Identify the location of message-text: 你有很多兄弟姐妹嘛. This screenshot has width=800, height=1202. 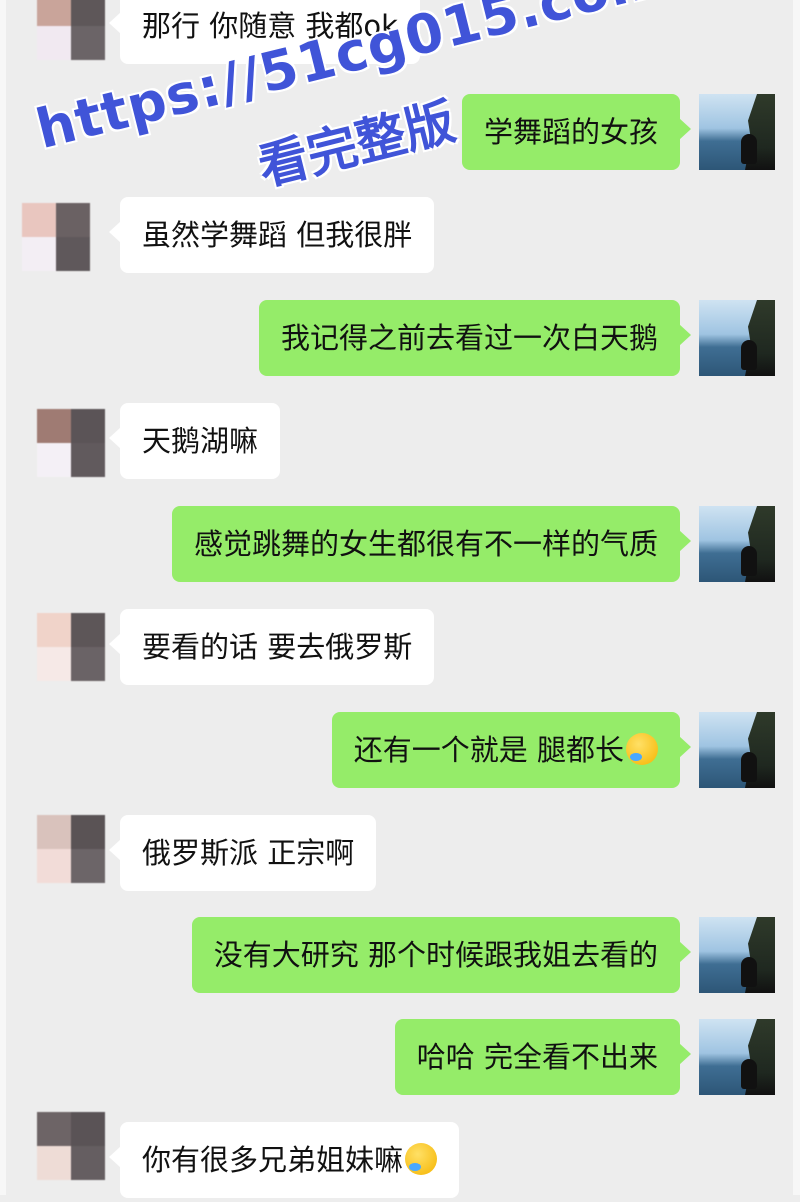
(273, 1160).